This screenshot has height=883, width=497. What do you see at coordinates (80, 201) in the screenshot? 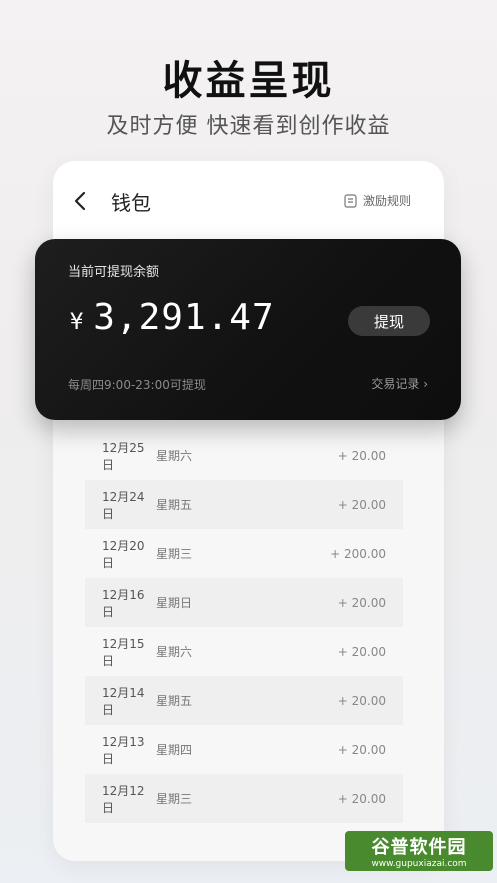
I see `back-arrow-icon` at bounding box center [80, 201].